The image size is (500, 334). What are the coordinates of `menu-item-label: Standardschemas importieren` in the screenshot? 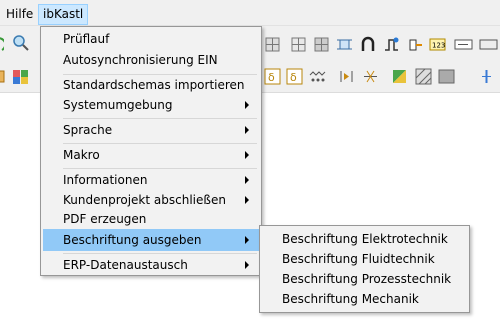 It's located at (154, 85).